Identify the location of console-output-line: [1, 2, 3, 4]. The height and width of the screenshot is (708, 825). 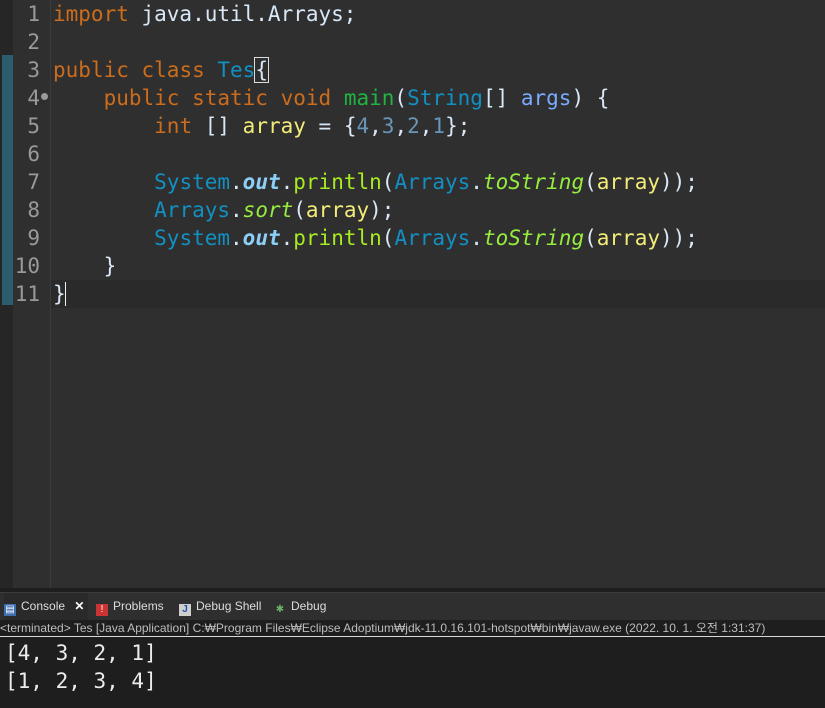
(81, 681).